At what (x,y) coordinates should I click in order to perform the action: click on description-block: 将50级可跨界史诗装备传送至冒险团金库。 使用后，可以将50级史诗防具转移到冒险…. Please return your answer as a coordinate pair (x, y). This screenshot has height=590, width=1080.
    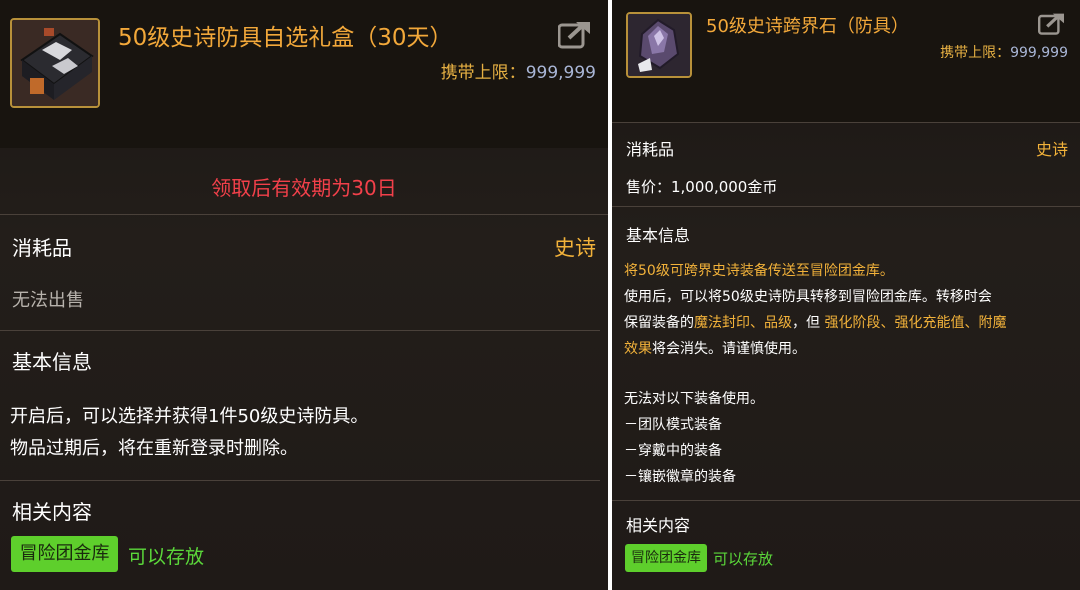
    Looking at the image, I should click on (849, 310).